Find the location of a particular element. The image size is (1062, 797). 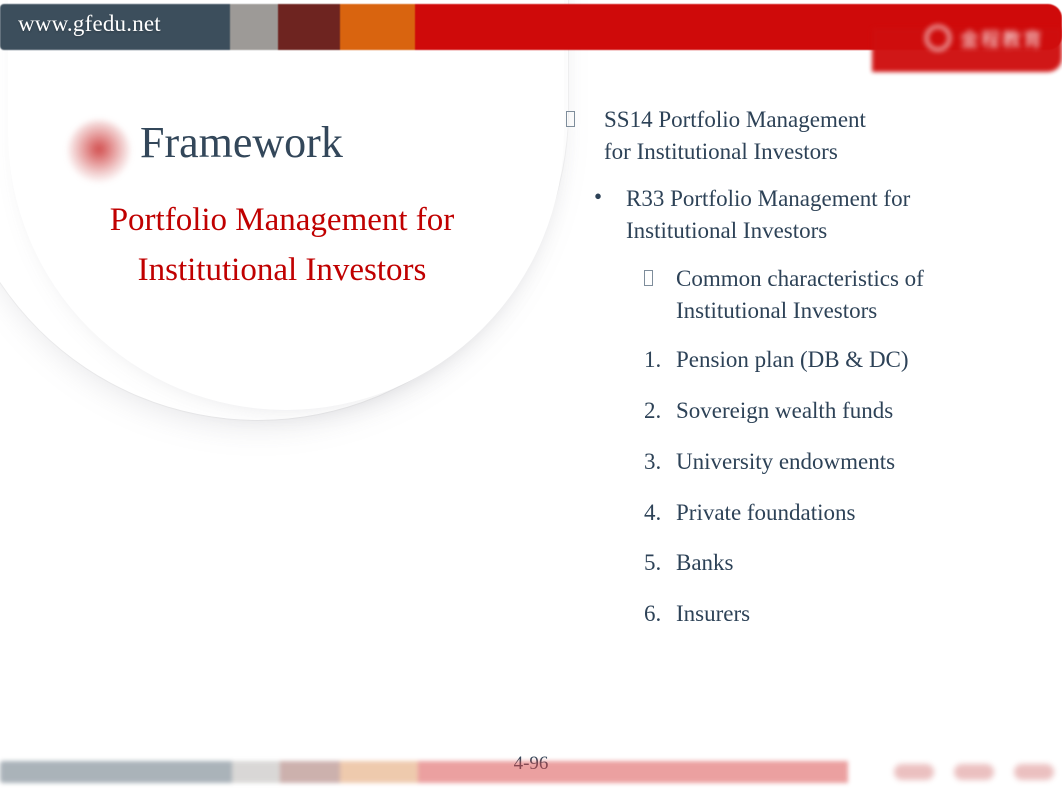

footer-decorative-marks is located at coordinates (954, 772).